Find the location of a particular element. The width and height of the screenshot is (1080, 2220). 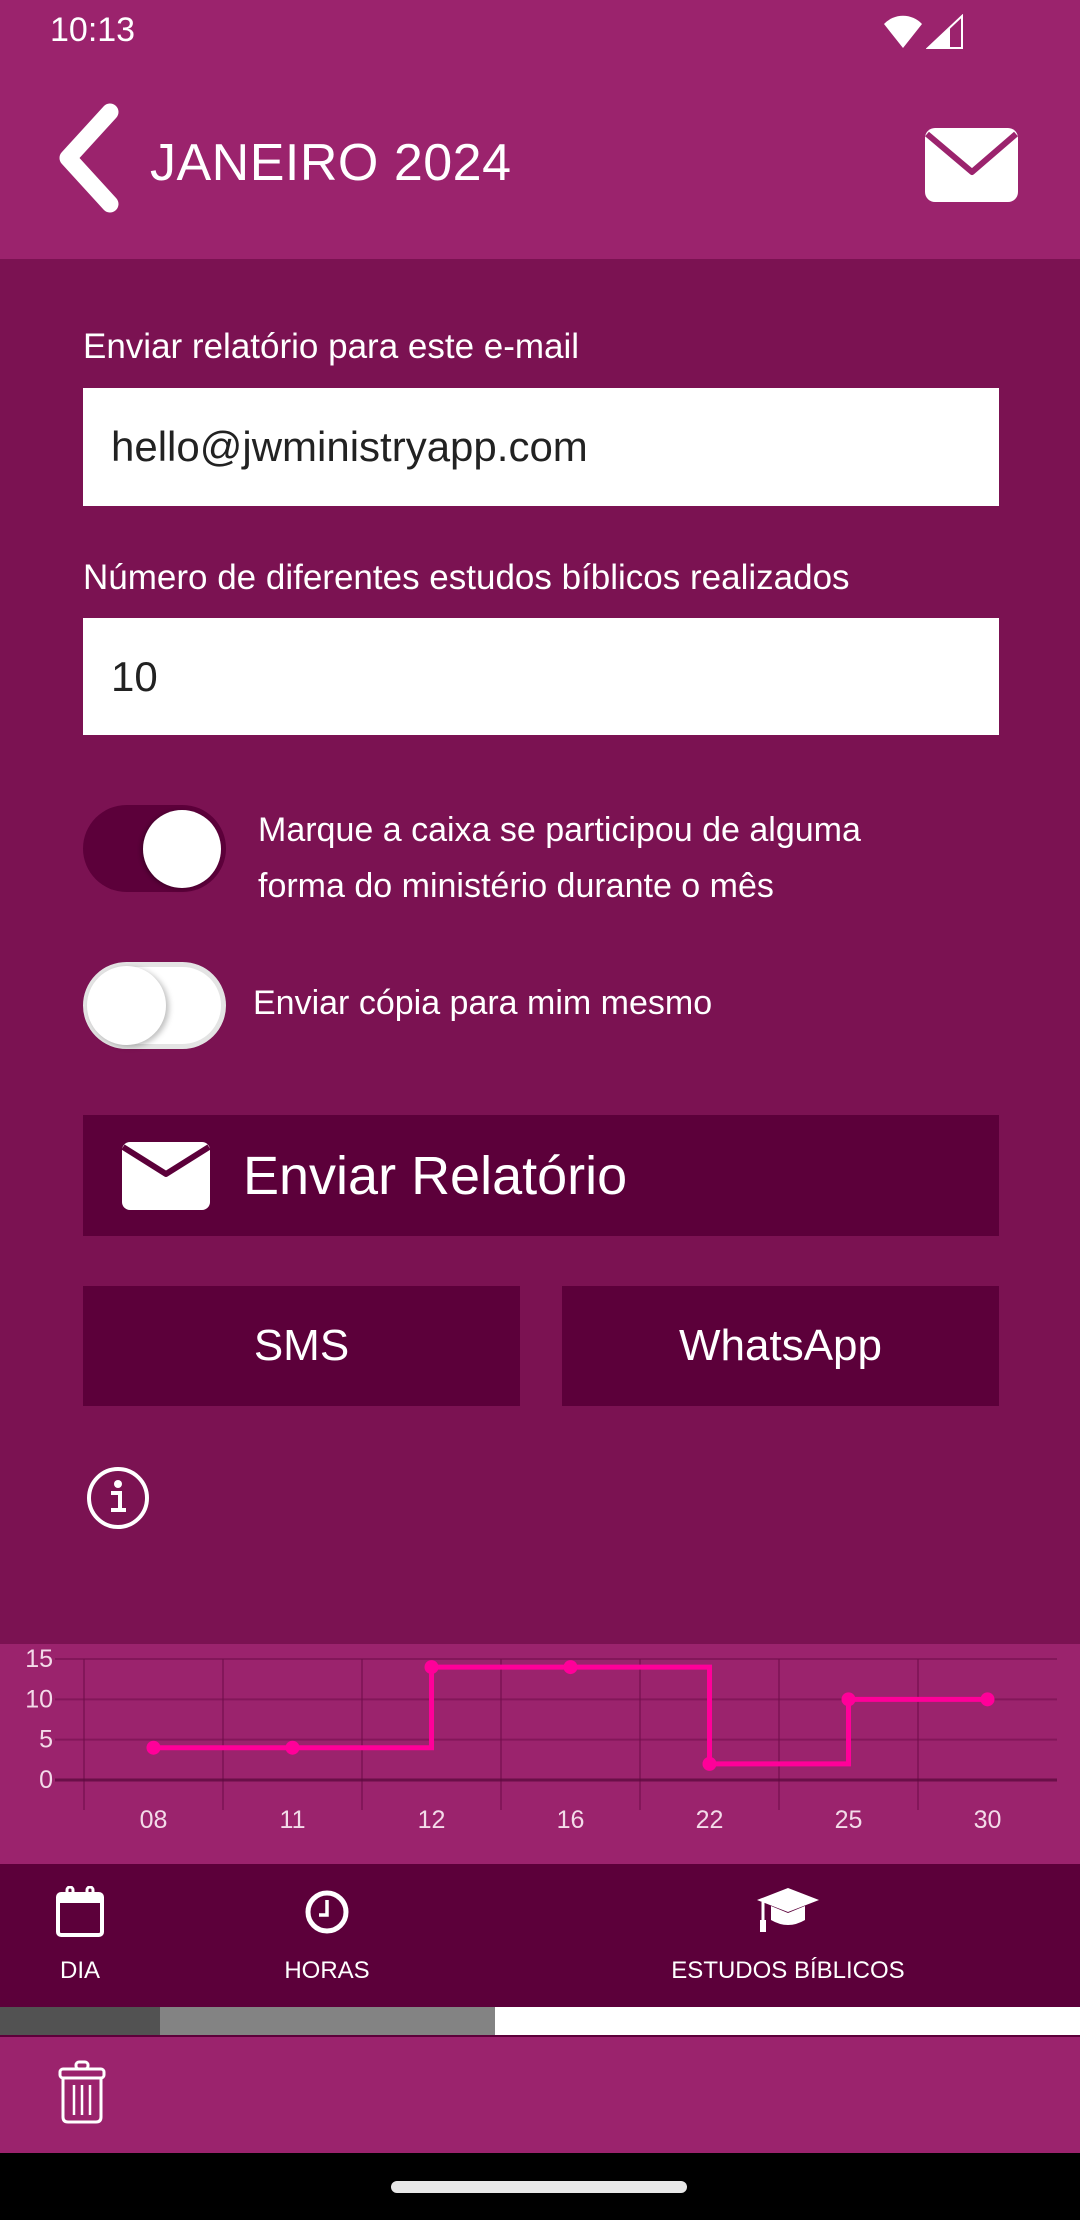

clock-icon is located at coordinates (327, 1912).